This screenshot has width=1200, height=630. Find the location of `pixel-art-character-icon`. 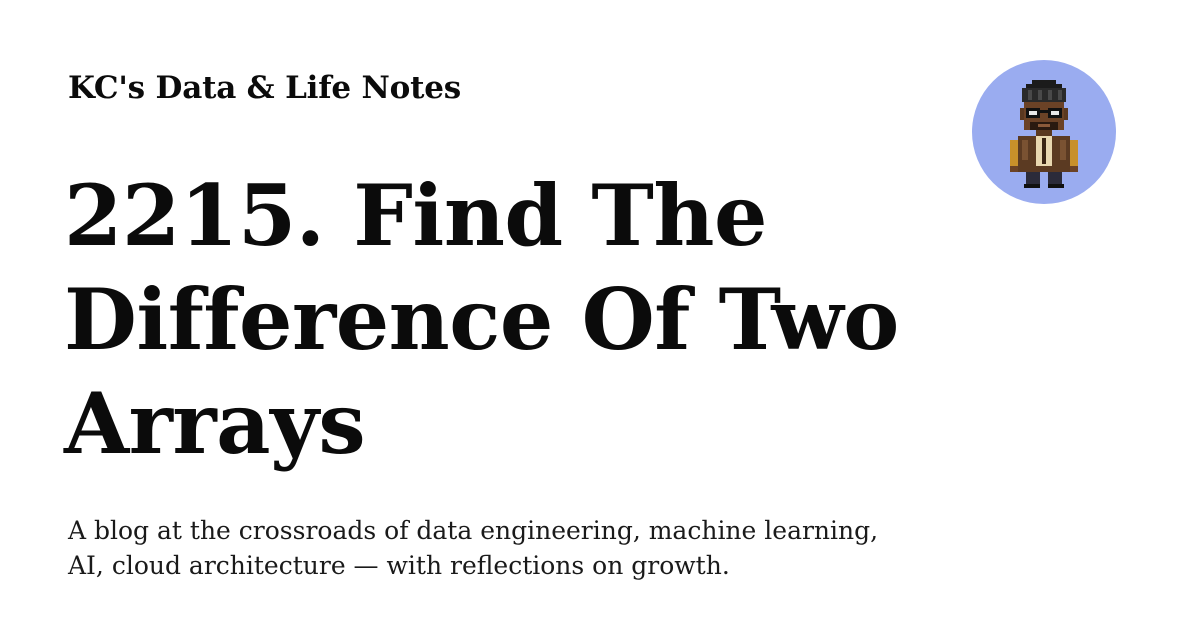

pixel-art-character-icon is located at coordinates (1044, 134).